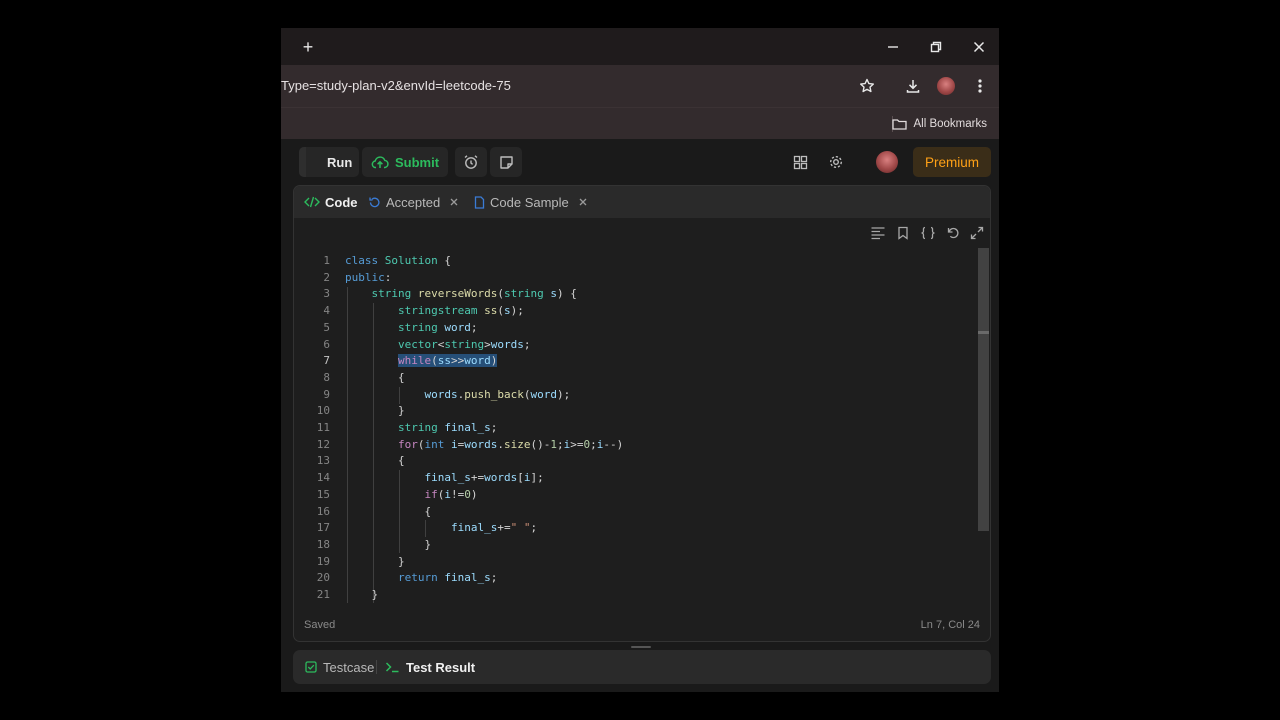 The height and width of the screenshot is (720, 1280). Describe the element at coordinates (326, 311) in the screenshot. I see `line-number: 4` at that location.